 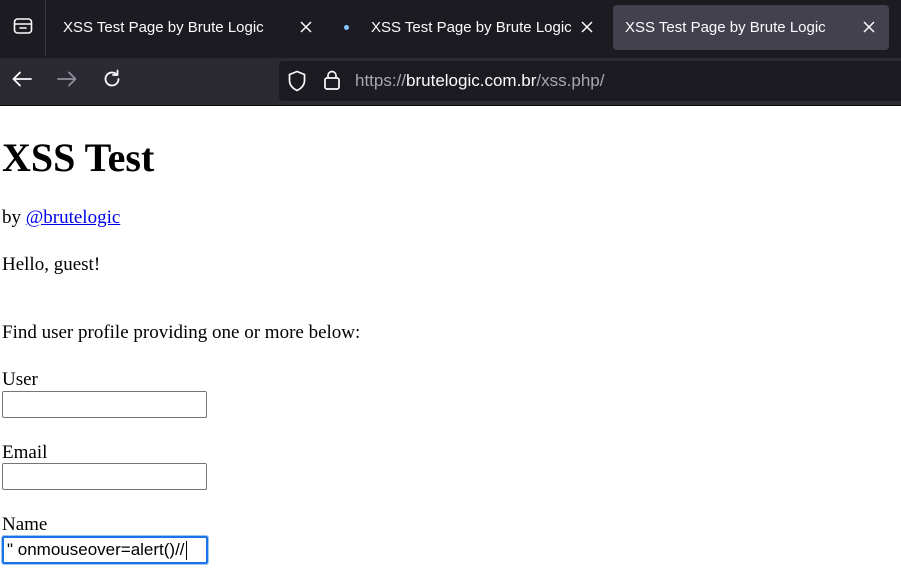 I want to click on text-caret, so click(x=186, y=551).